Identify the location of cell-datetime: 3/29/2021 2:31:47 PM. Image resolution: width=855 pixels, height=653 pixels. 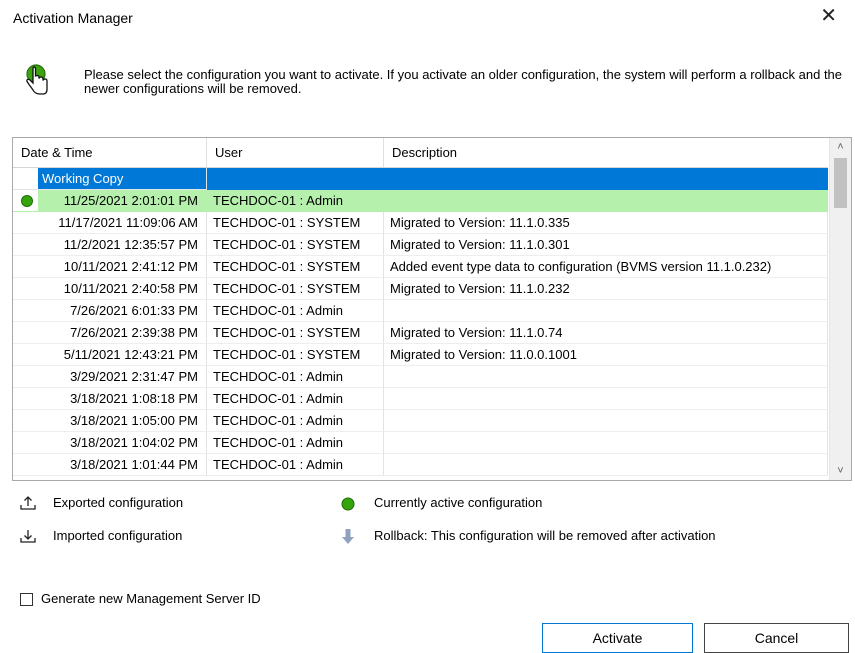
(134, 376).